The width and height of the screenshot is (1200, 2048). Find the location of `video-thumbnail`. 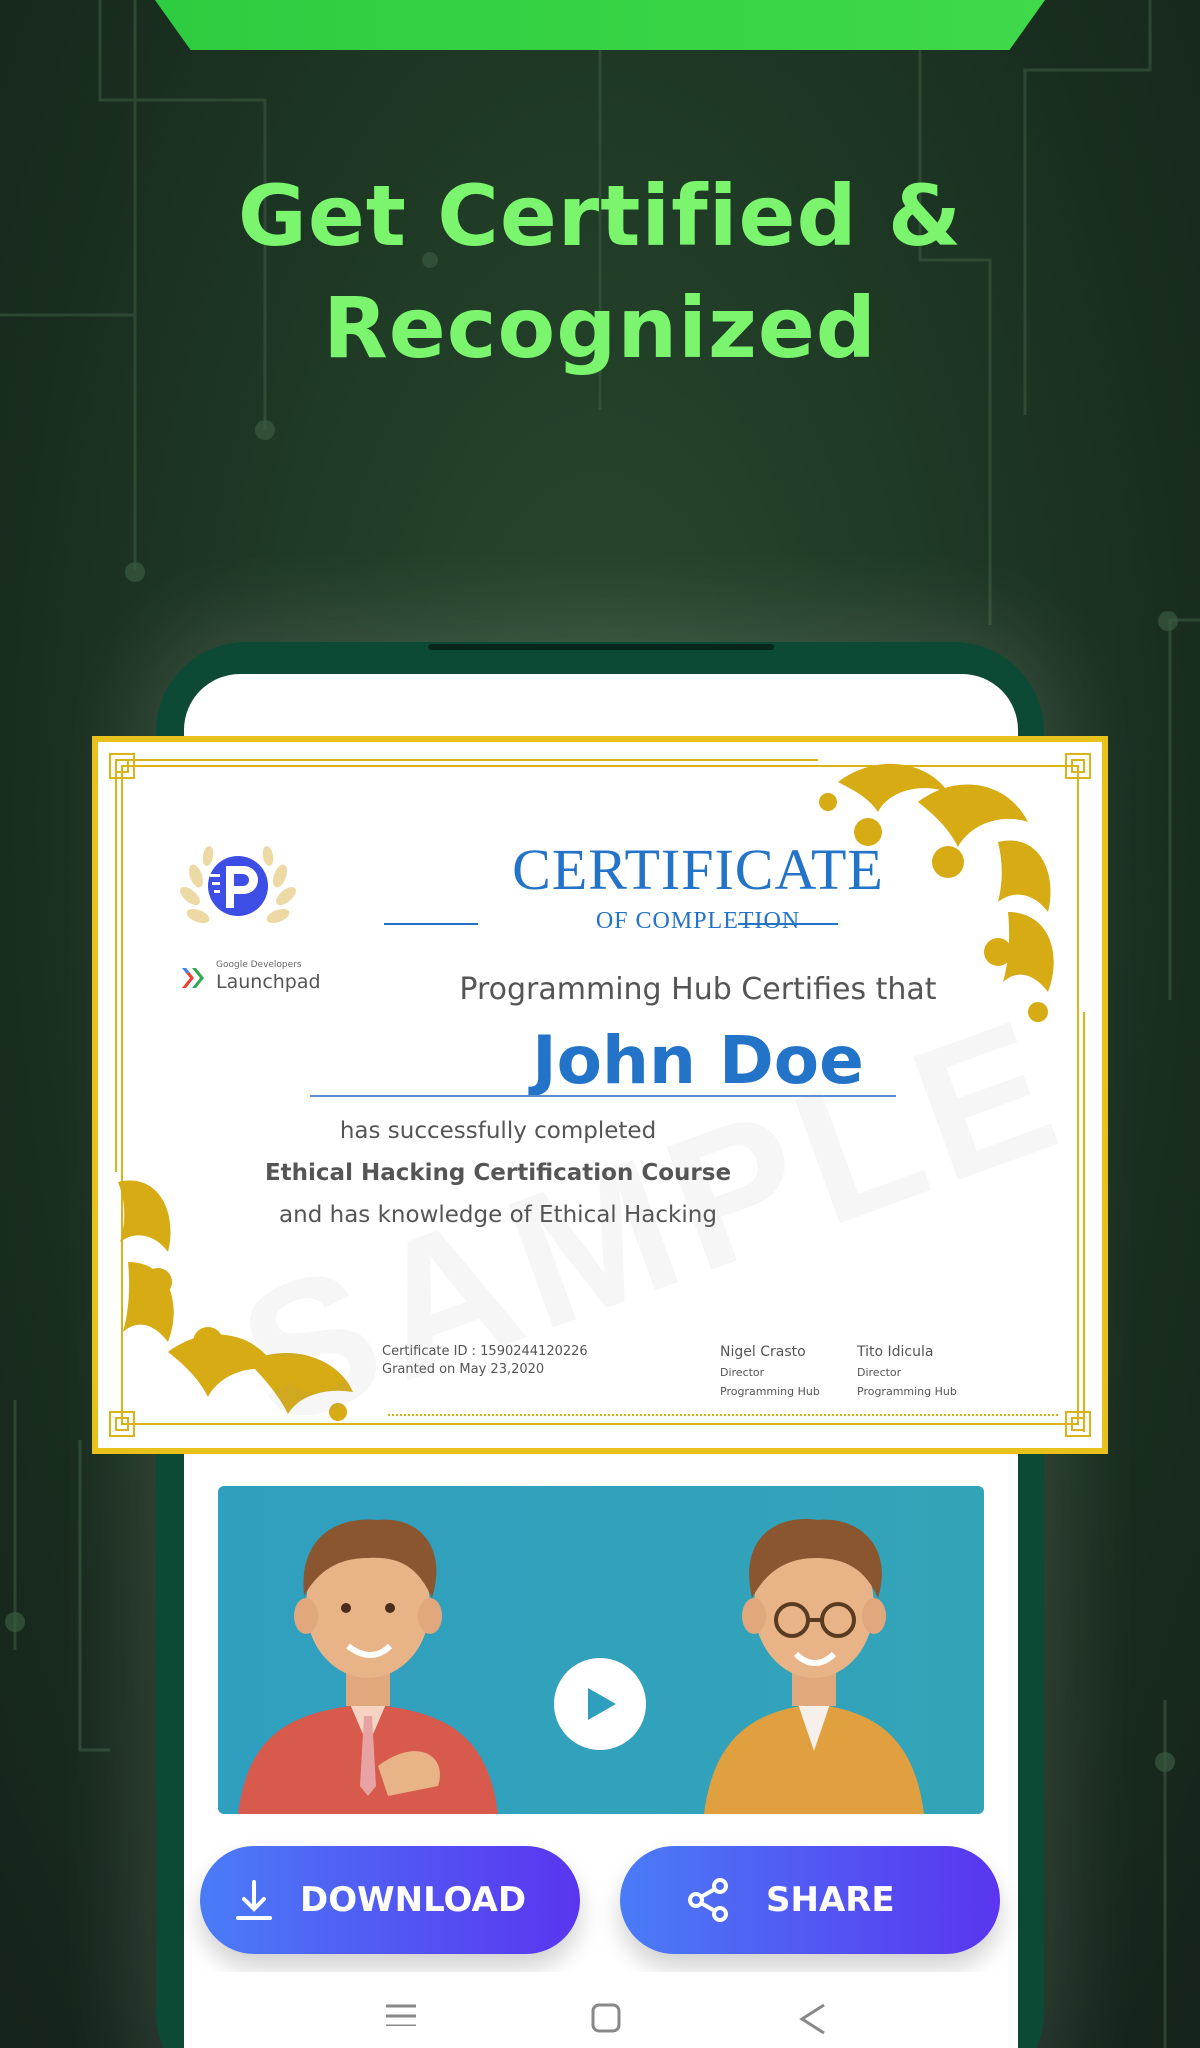

video-thumbnail is located at coordinates (601, 1650).